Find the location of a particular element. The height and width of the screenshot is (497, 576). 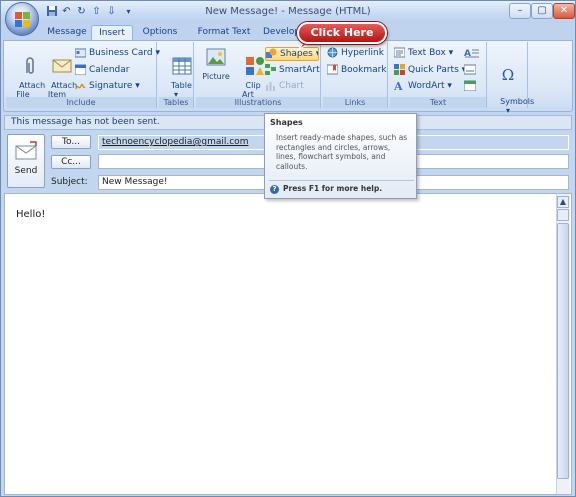

smartart-icon is located at coordinates (270, 69).